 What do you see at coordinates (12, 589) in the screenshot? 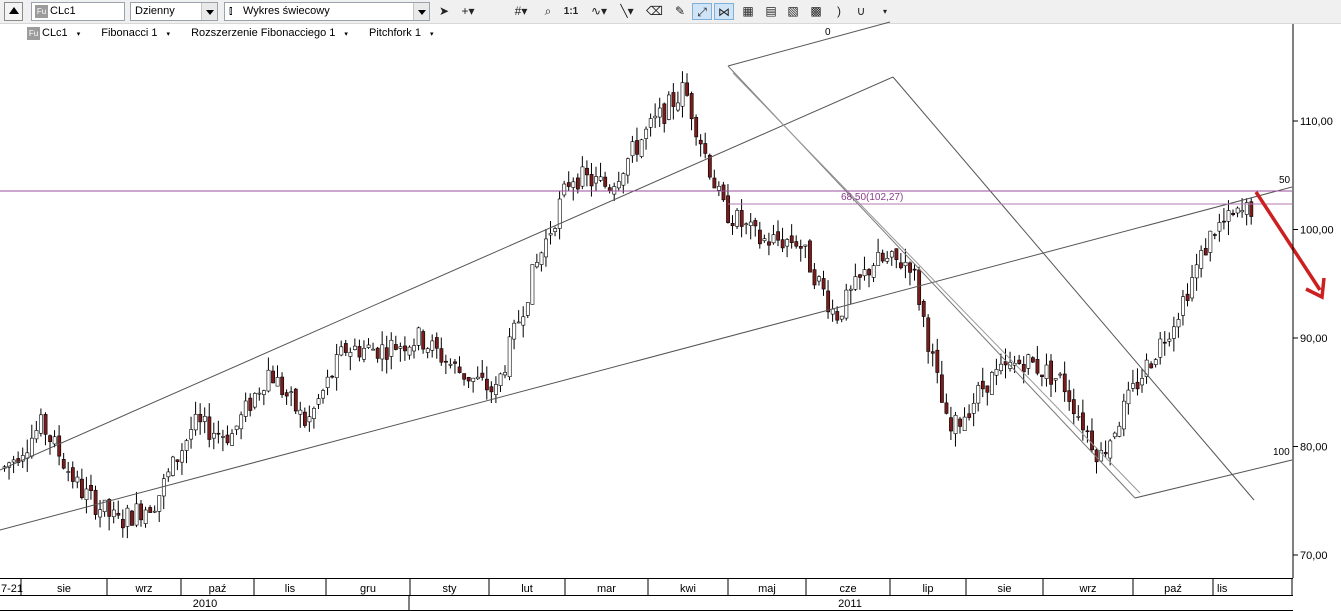
I see `month-label: 7-21` at bounding box center [12, 589].